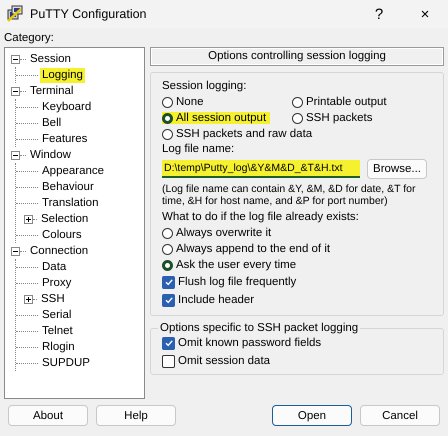 The height and width of the screenshot is (436, 448). Describe the element at coordinates (297, 56) in the screenshot. I see `panel-header: Options controlling session logging` at that location.